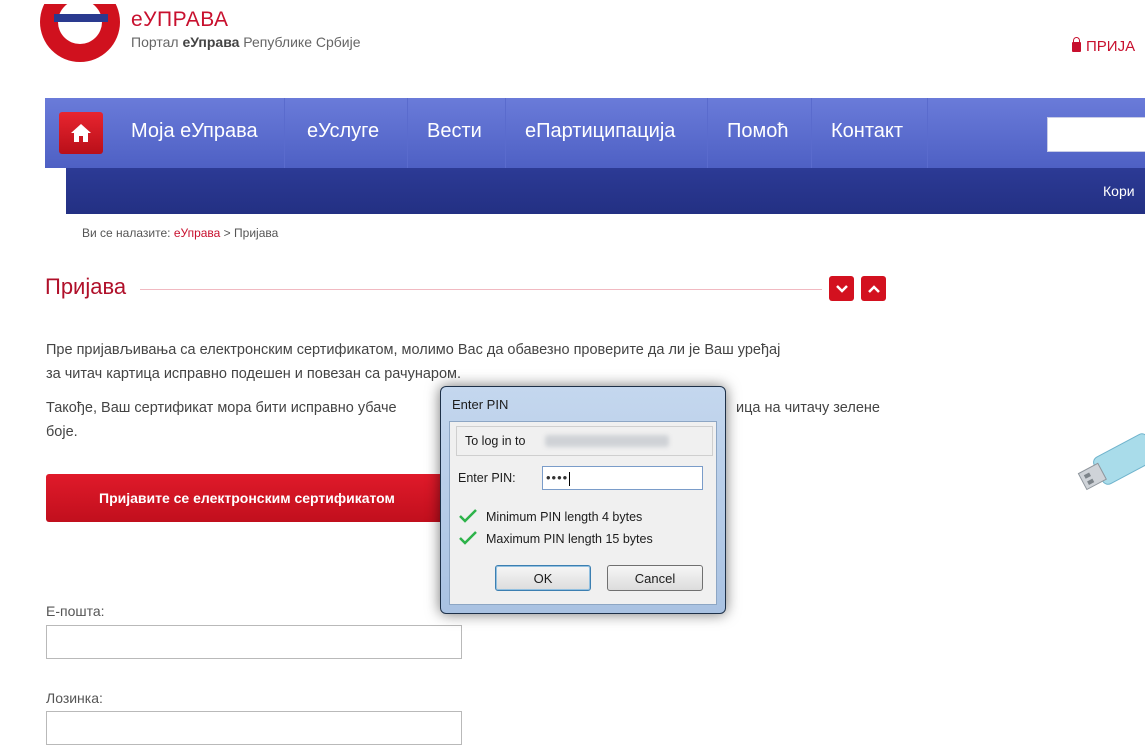 The height and width of the screenshot is (745, 1145). I want to click on email-label: Е-пошта:, so click(75, 611).